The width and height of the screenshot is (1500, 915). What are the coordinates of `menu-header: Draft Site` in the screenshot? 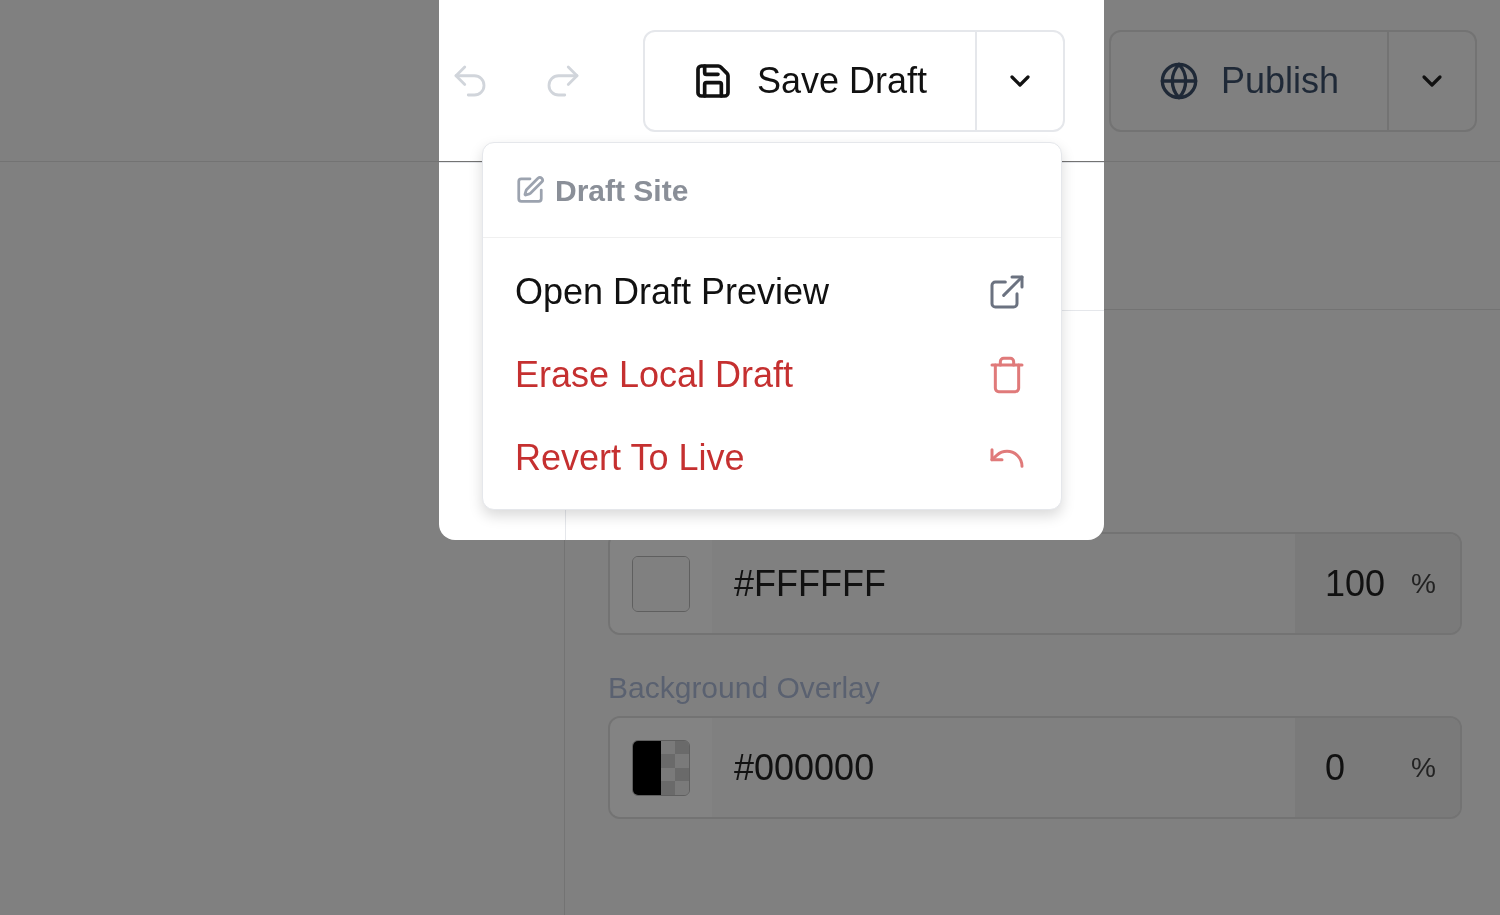 It's located at (622, 190).